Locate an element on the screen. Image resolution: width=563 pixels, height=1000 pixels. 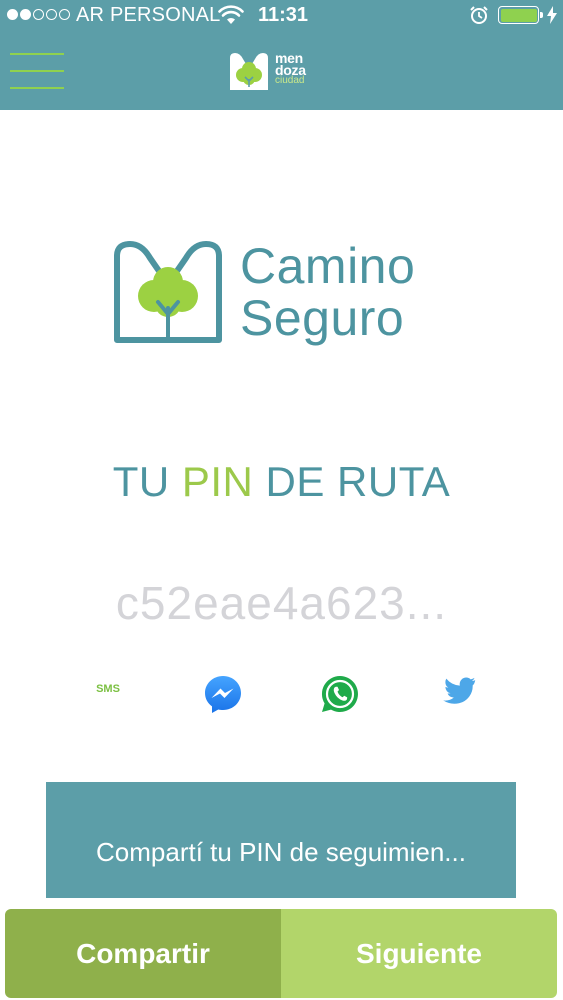
status-time: 11:31 is located at coordinates (283, 15).